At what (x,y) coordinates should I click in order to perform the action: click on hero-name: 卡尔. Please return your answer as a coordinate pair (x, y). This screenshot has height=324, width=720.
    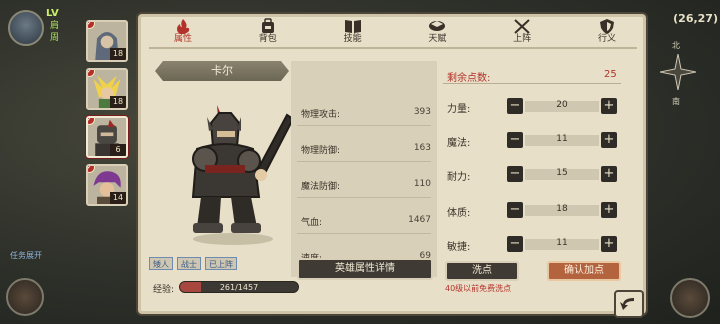
    Looking at the image, I should click on (222, 71).